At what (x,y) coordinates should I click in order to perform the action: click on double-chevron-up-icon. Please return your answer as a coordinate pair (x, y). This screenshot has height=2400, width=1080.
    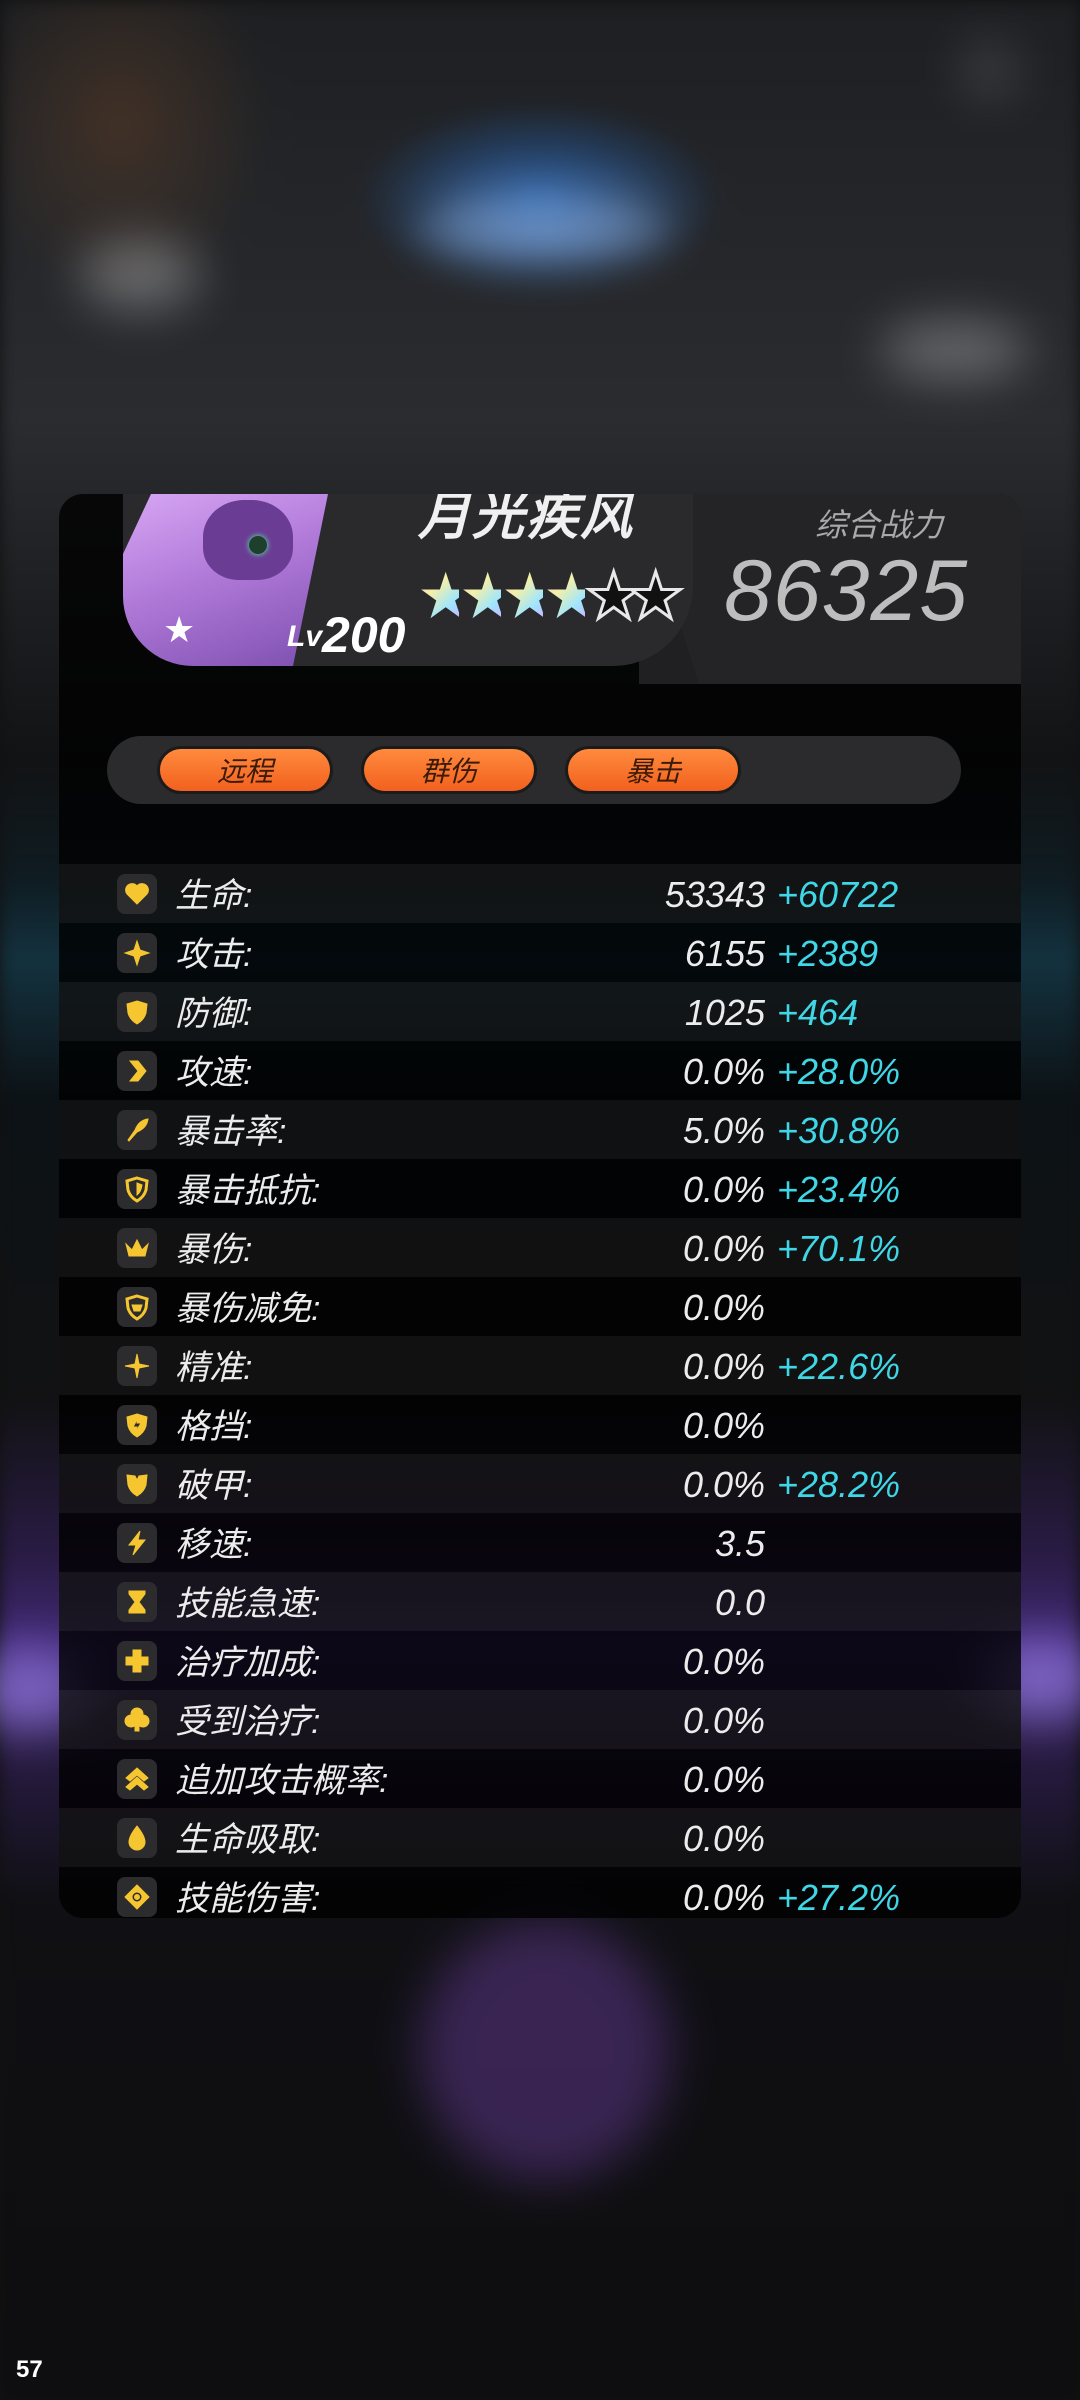
    Looking at the image, I should click on (137, 1779).